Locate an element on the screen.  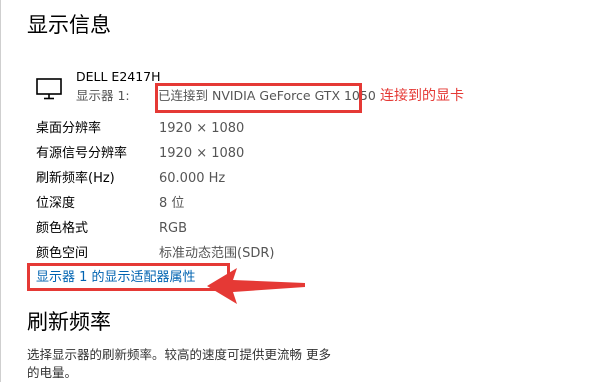
color-format-value: RGB is located at coordinates (173, 228).